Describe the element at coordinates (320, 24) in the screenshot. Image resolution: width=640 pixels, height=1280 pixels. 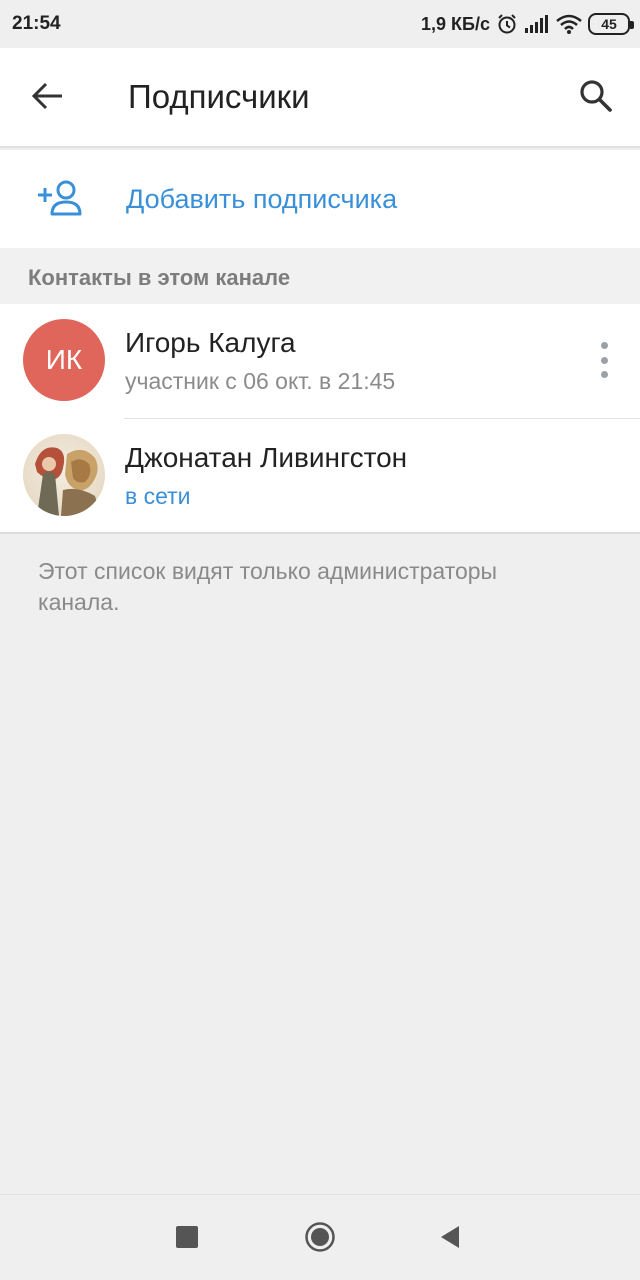
I see `status-bar: 21:54 1,9 КБ/с 45` at that location.